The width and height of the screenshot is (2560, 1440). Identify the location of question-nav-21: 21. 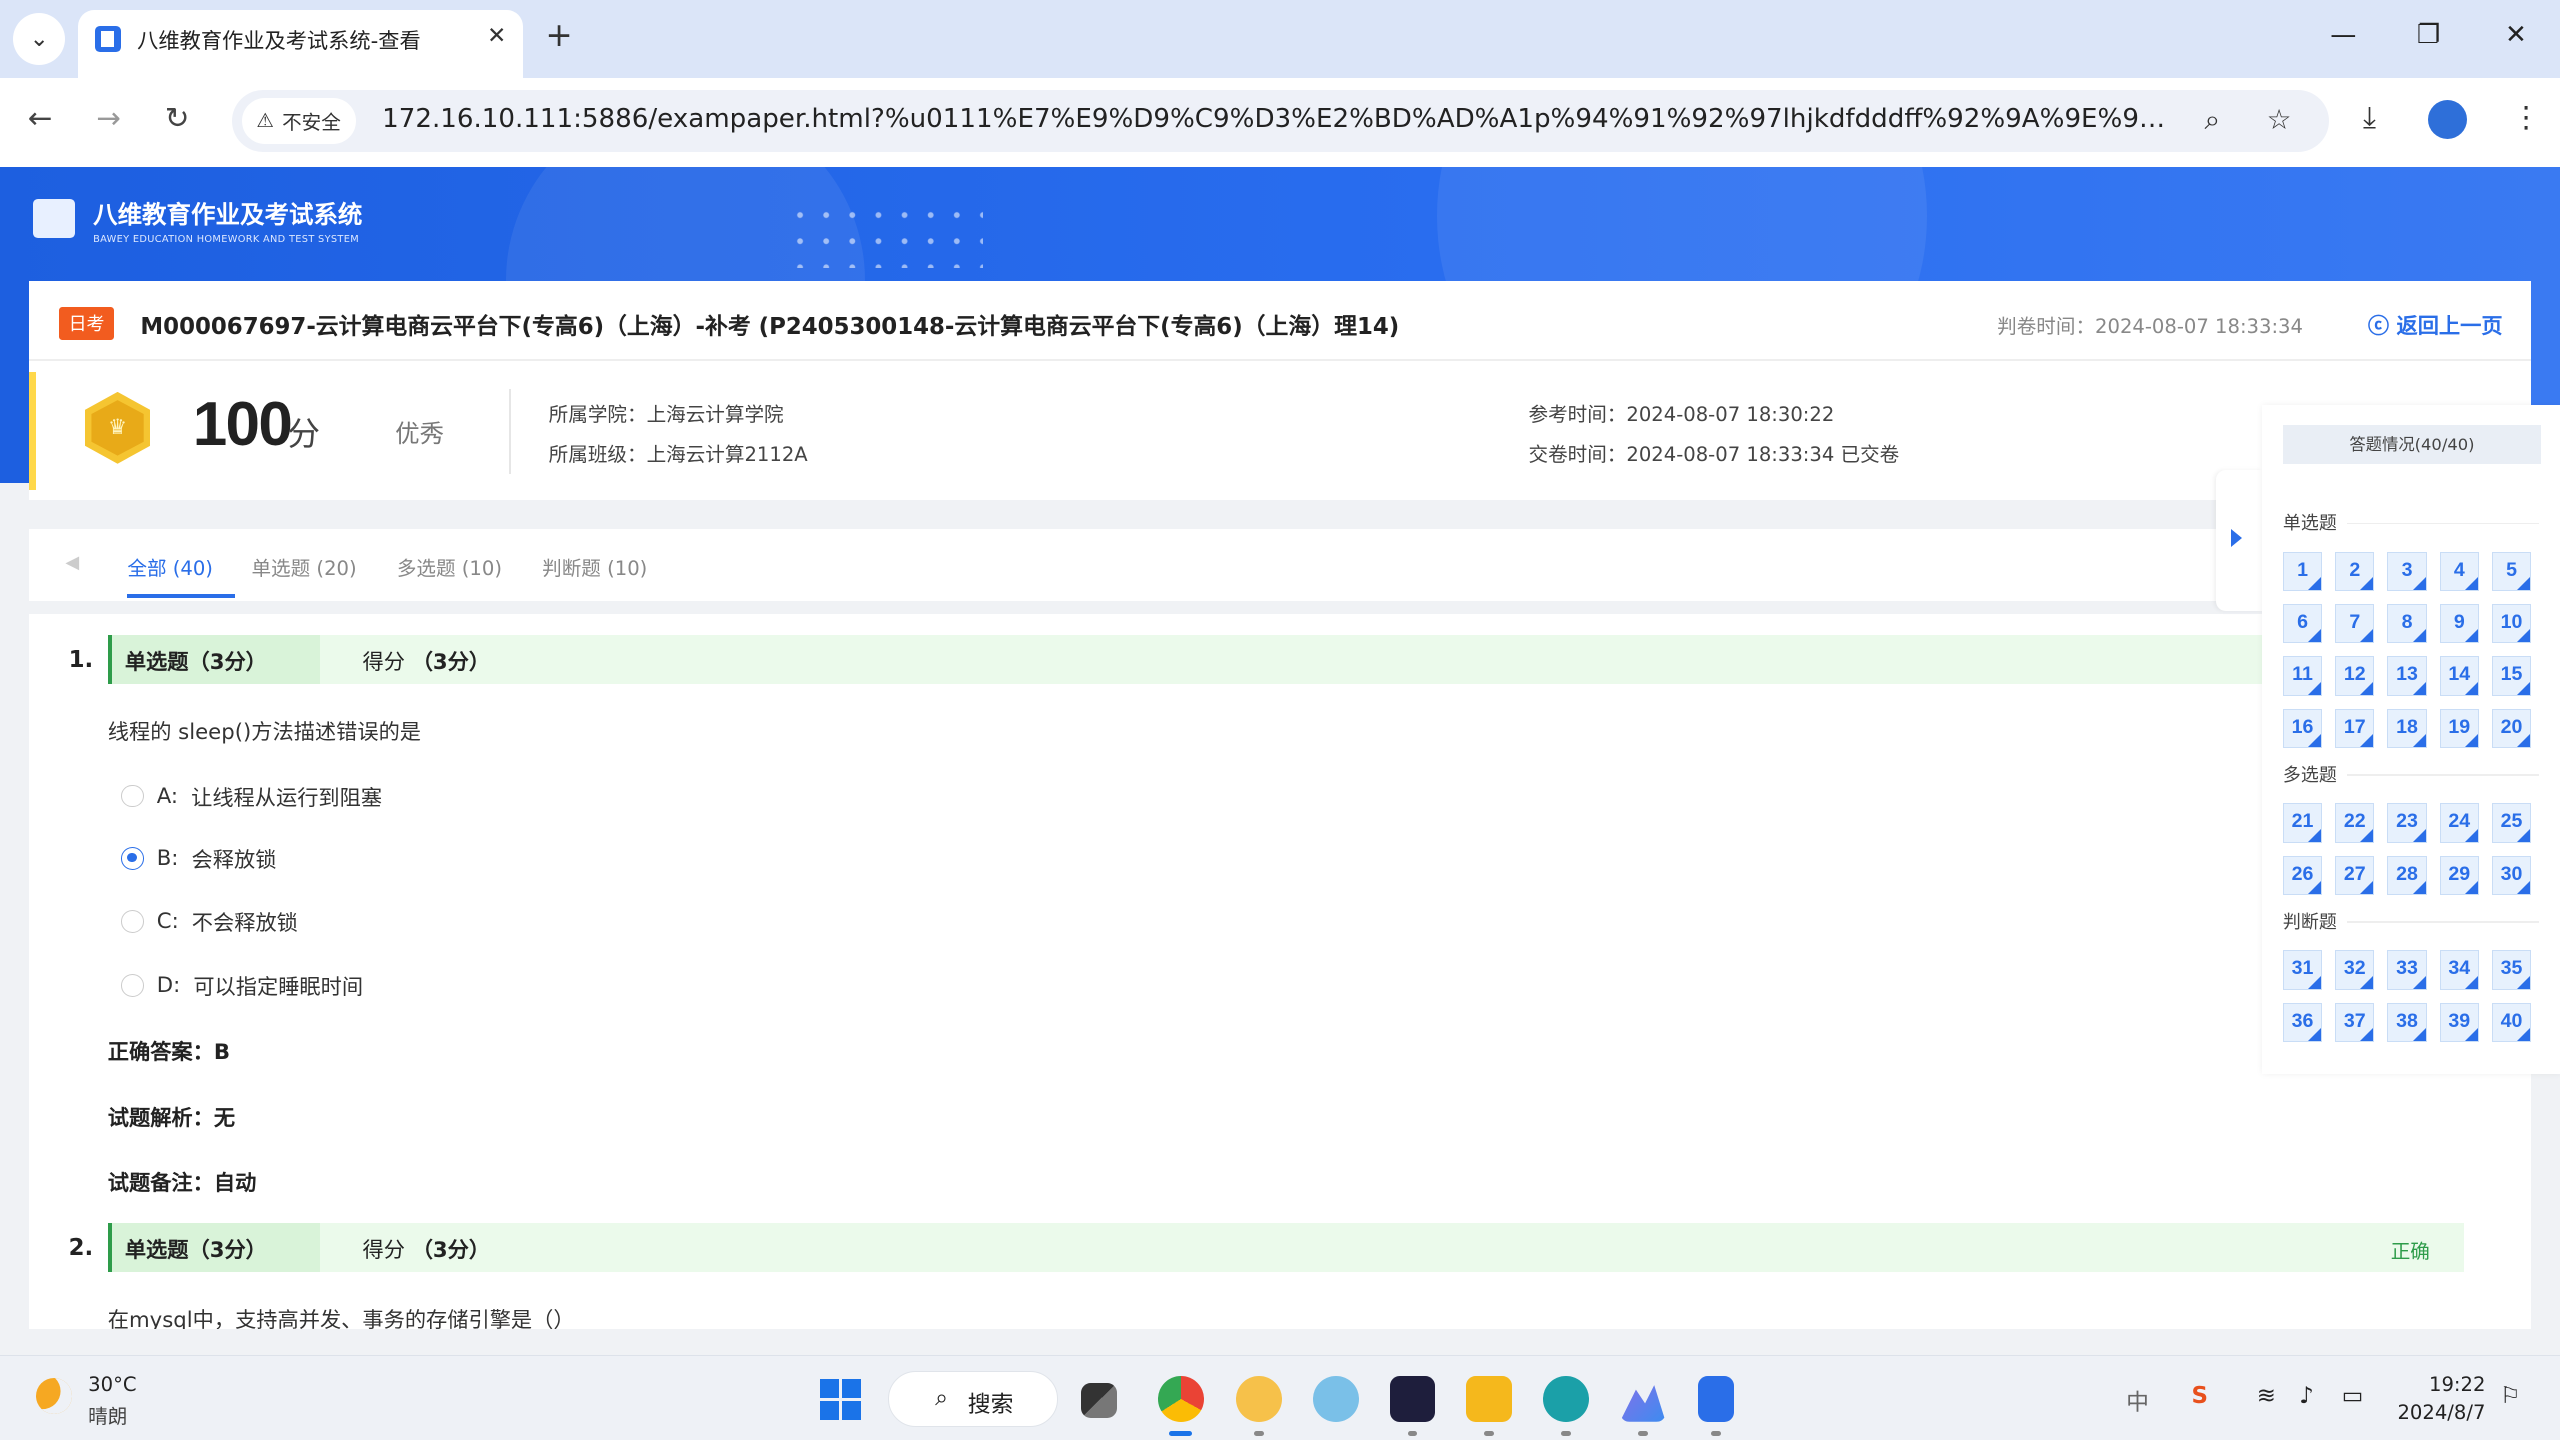
(2302, 823).